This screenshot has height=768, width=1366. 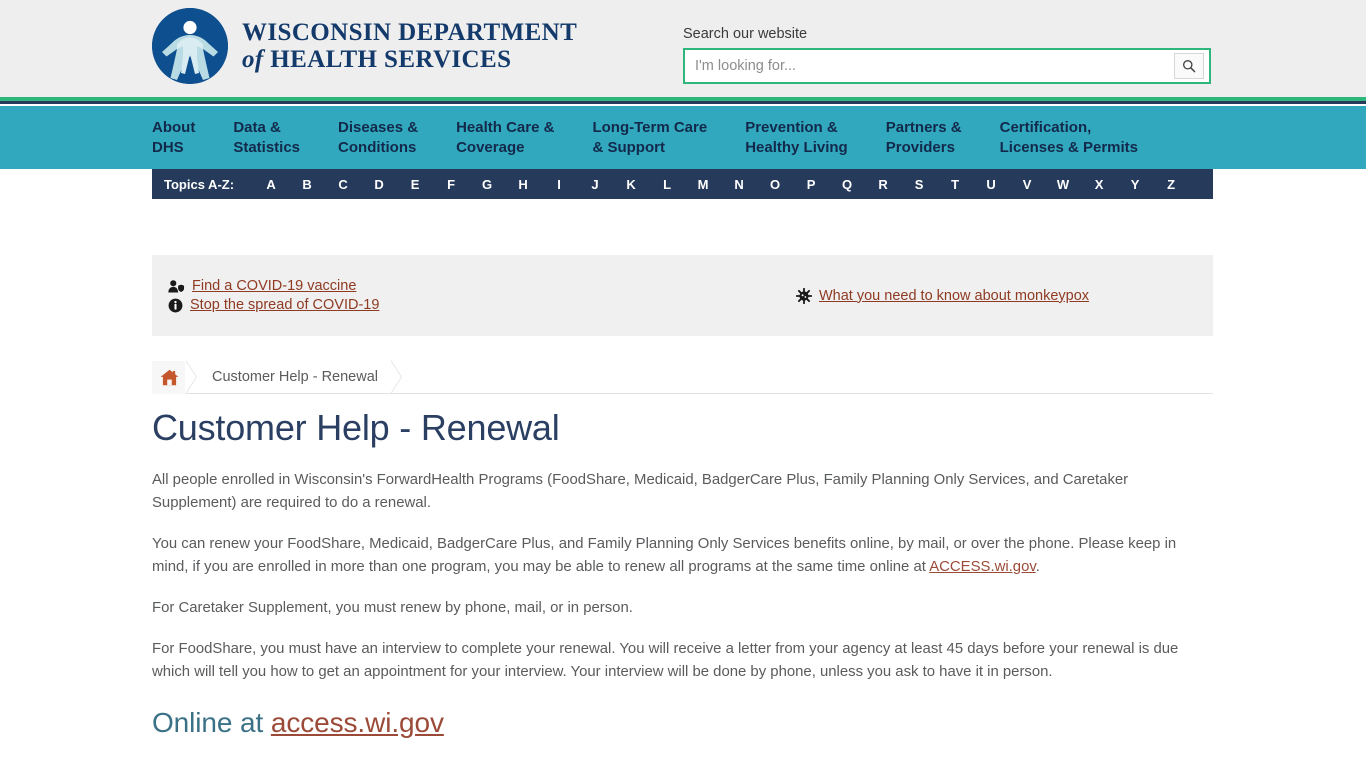 I want to click on subheading-prefix: Online at, so click(x=211, y=722).